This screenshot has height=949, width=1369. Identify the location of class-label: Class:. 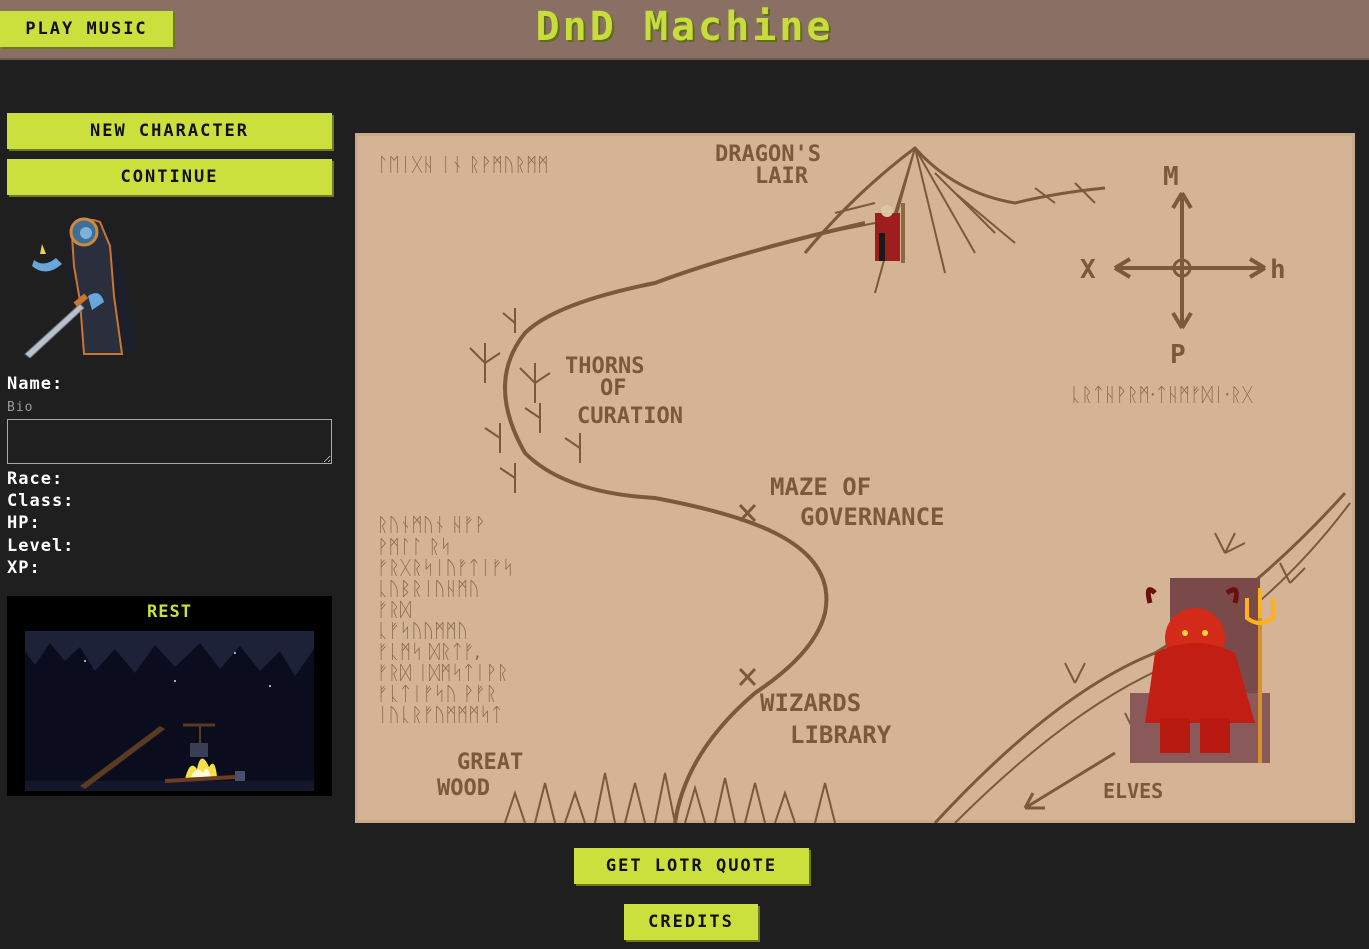
(41, 501).